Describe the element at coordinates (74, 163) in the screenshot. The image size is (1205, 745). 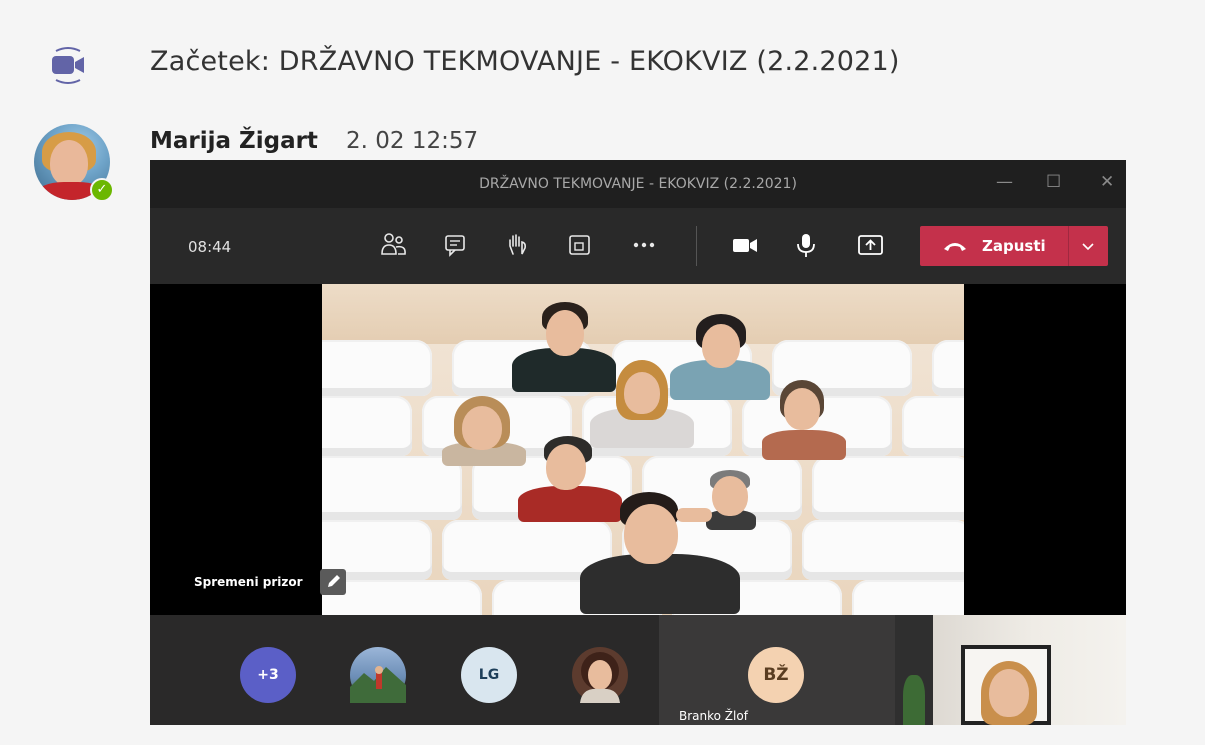
I see `avatar: ✓` at that location.